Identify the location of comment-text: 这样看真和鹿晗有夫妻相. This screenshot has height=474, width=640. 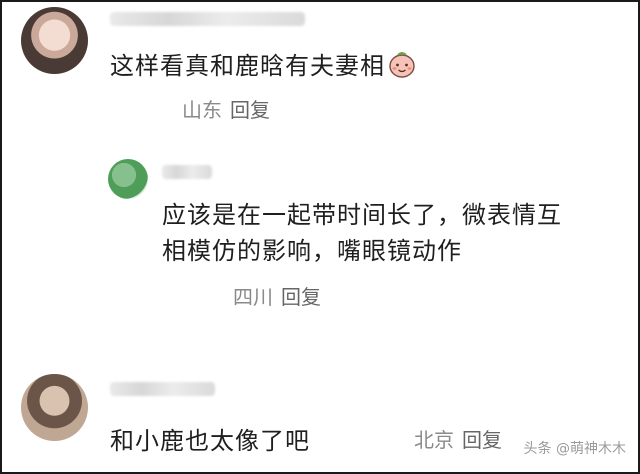
(263, 66).